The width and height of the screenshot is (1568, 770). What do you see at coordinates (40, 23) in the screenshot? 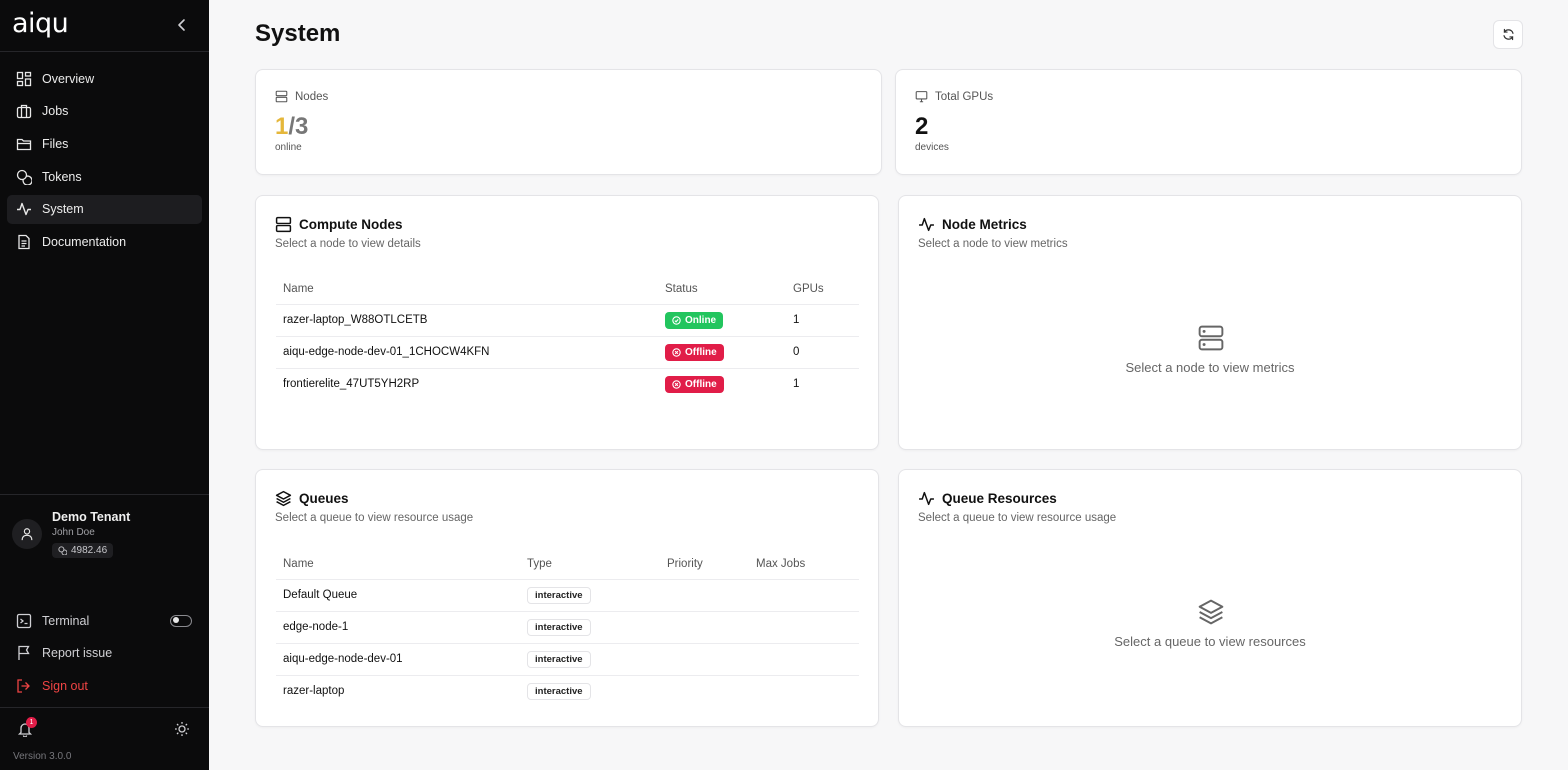
I see `app-logo: aiqu` at bounding box center [40, 23].